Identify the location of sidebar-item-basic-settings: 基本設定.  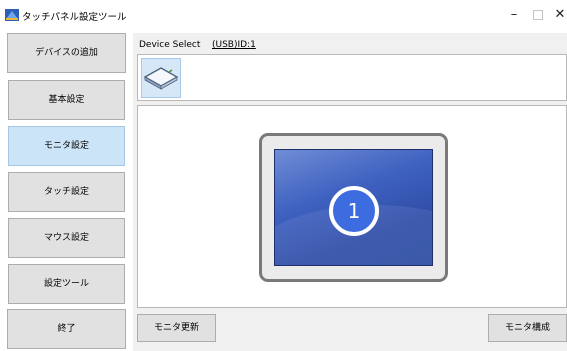
(66, 100).